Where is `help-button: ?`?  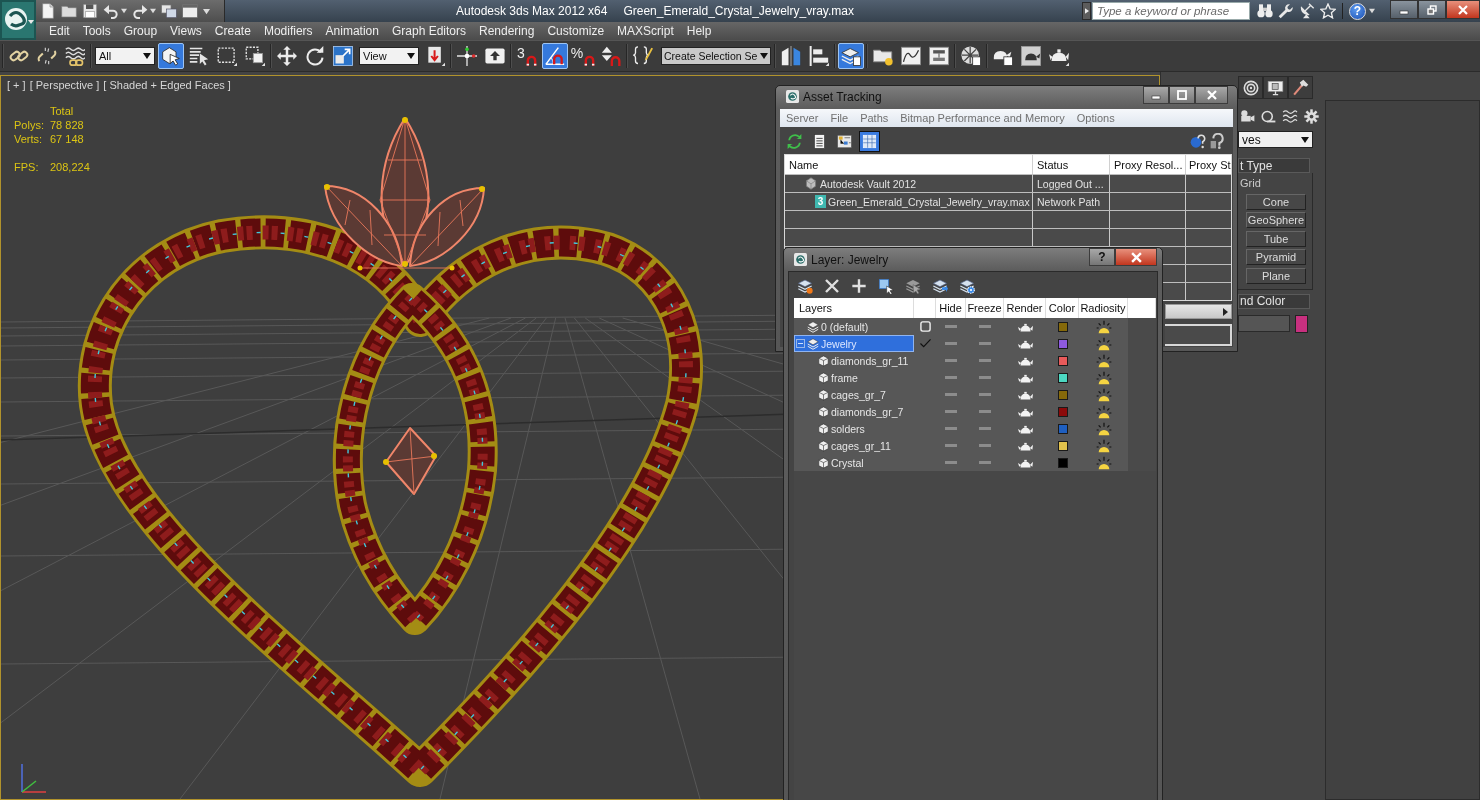
help-button: ? is located at coordinates (1357, 11).